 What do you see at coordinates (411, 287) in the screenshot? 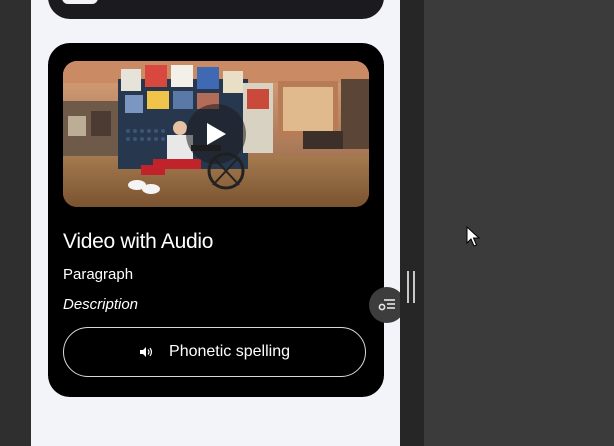
I see `resize-handle` at bounding box center [411, 287].